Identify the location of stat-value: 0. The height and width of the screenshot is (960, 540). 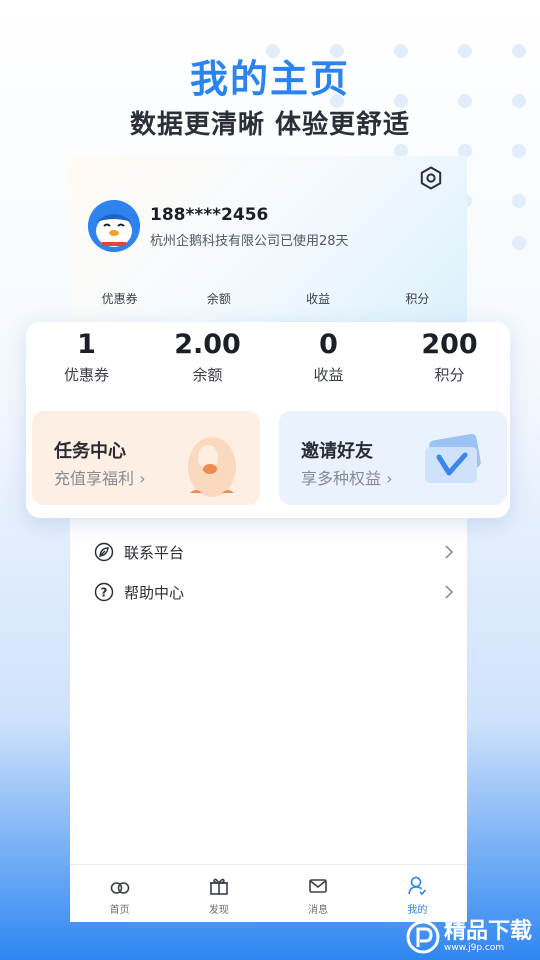
(328, 344).